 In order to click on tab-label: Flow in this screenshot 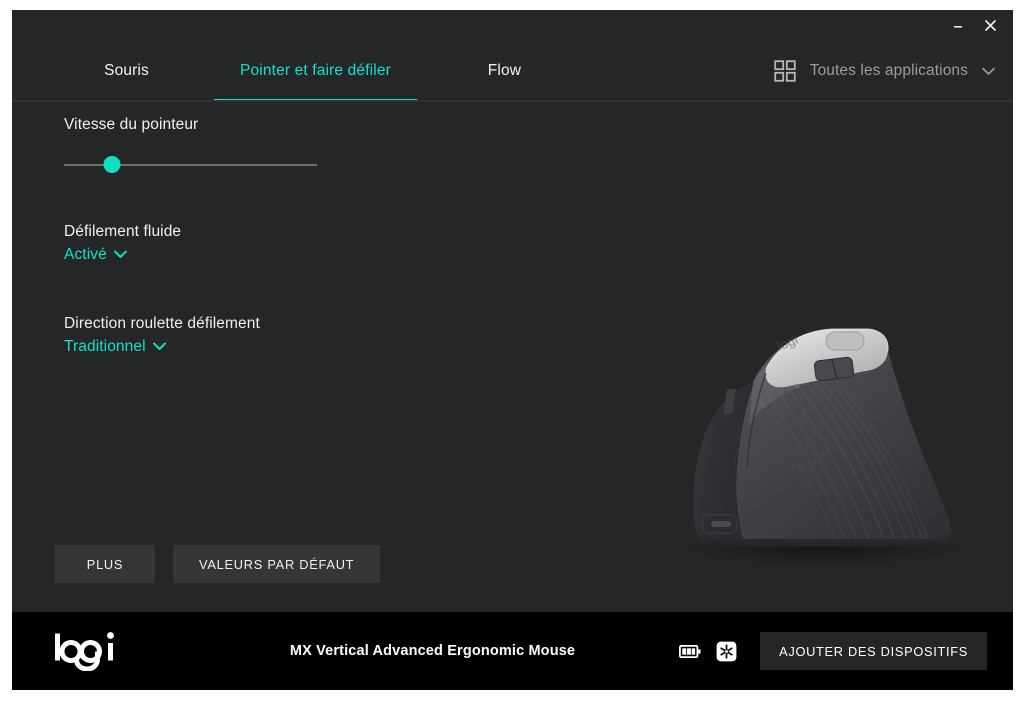, I will do `click(504, 70)`.